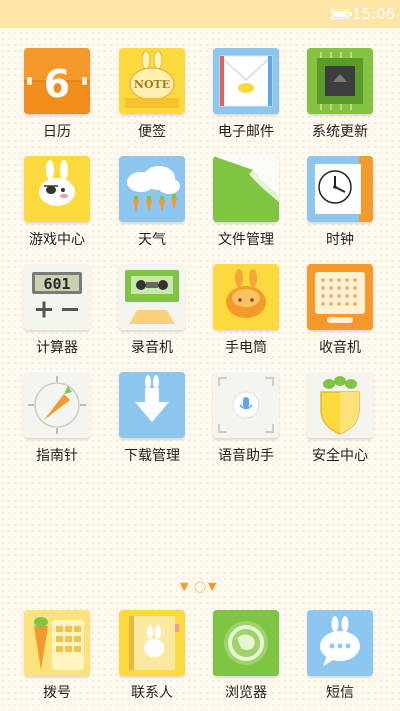 The height and width of the screenshot is (711, 400). What do you see at coordinates (340, 643) in the screenshot?
I see `messages-icon` at bounding box center [340, 643].